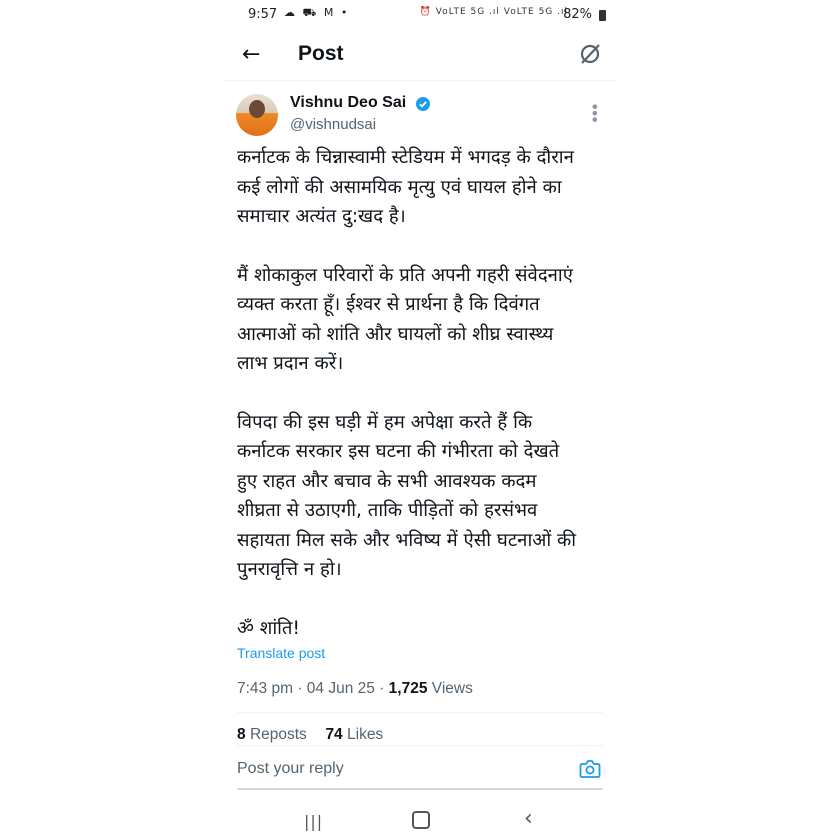  I want to click on camera-icon, so click(590, 769).